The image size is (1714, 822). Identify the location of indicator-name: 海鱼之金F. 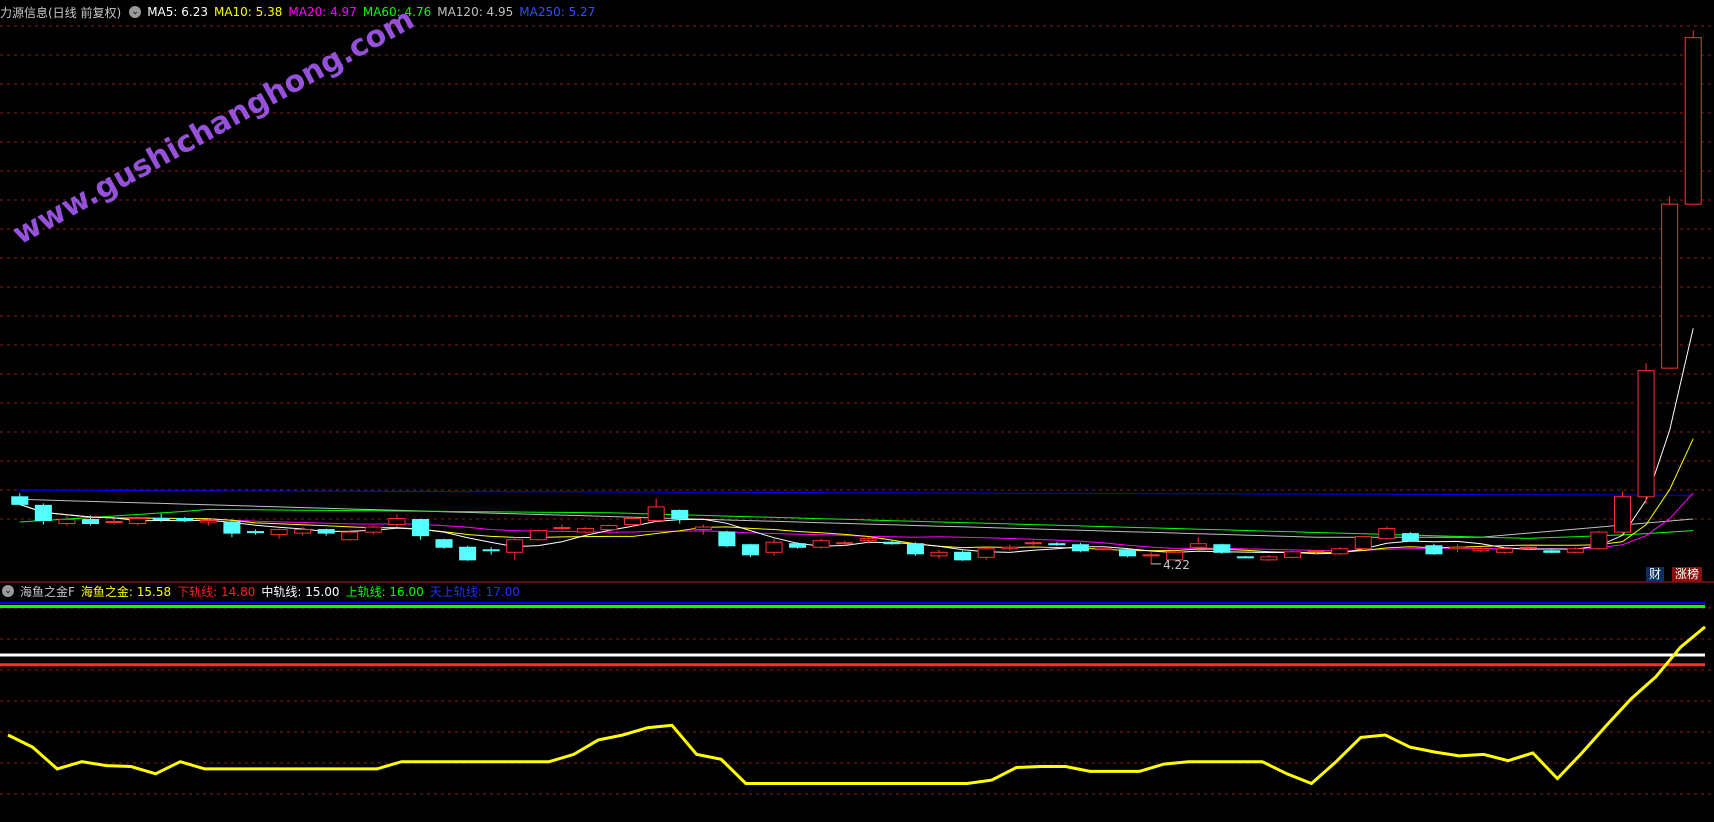
(47, 591).